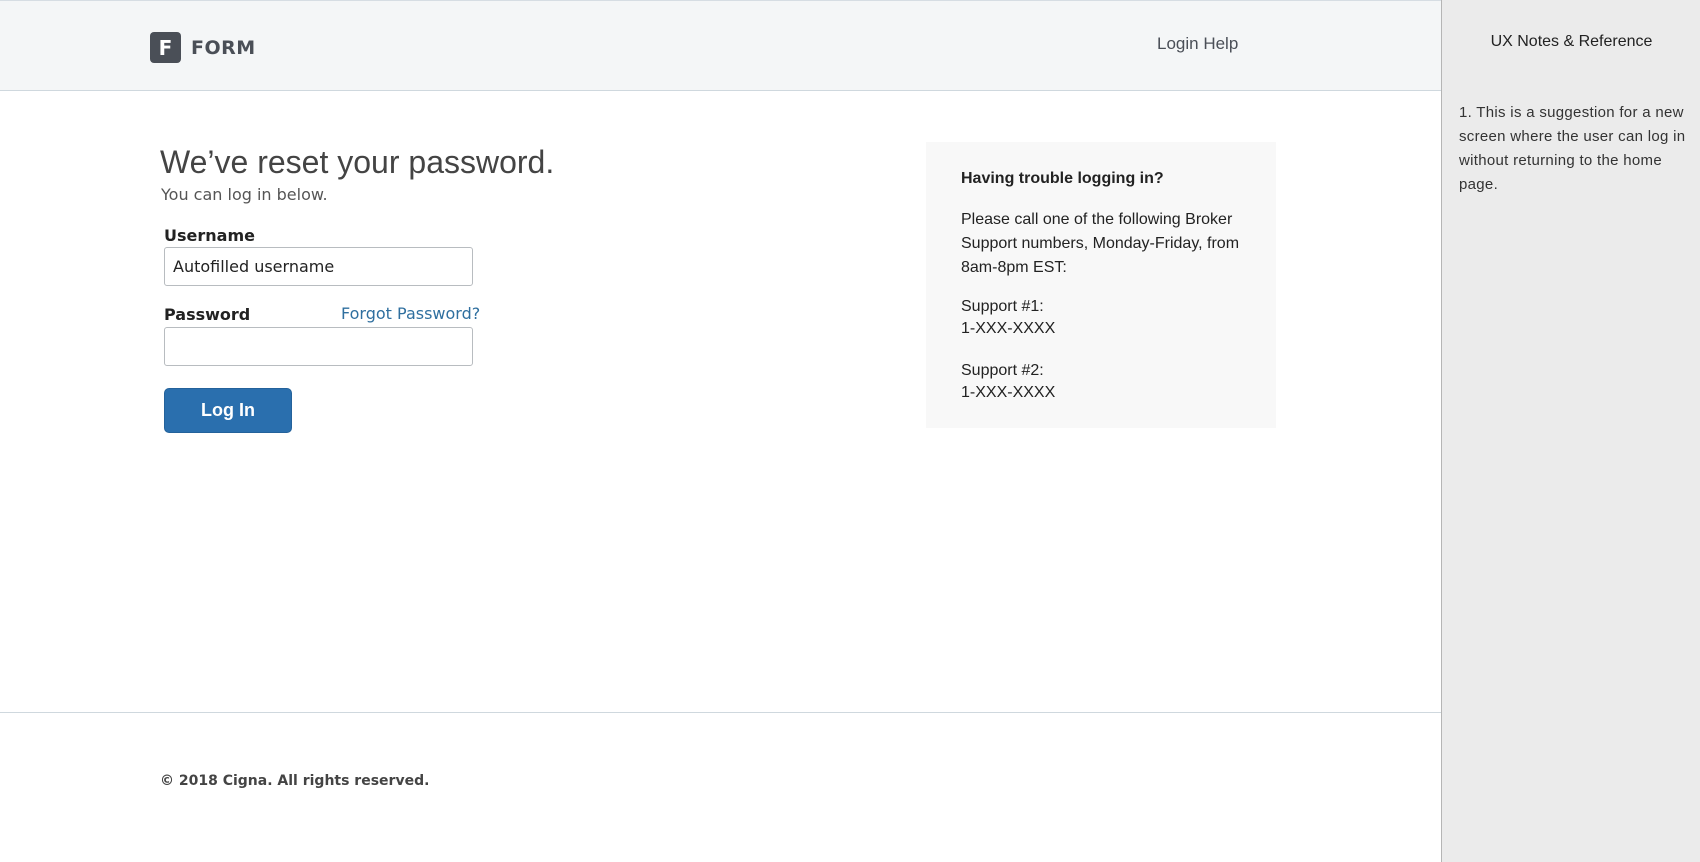 The image size is (1700, 862). What do you see at coordinates (1197, 44) in the screenshot?
I see `login-help-link: Login Help` at bounding box center [1197, 44].